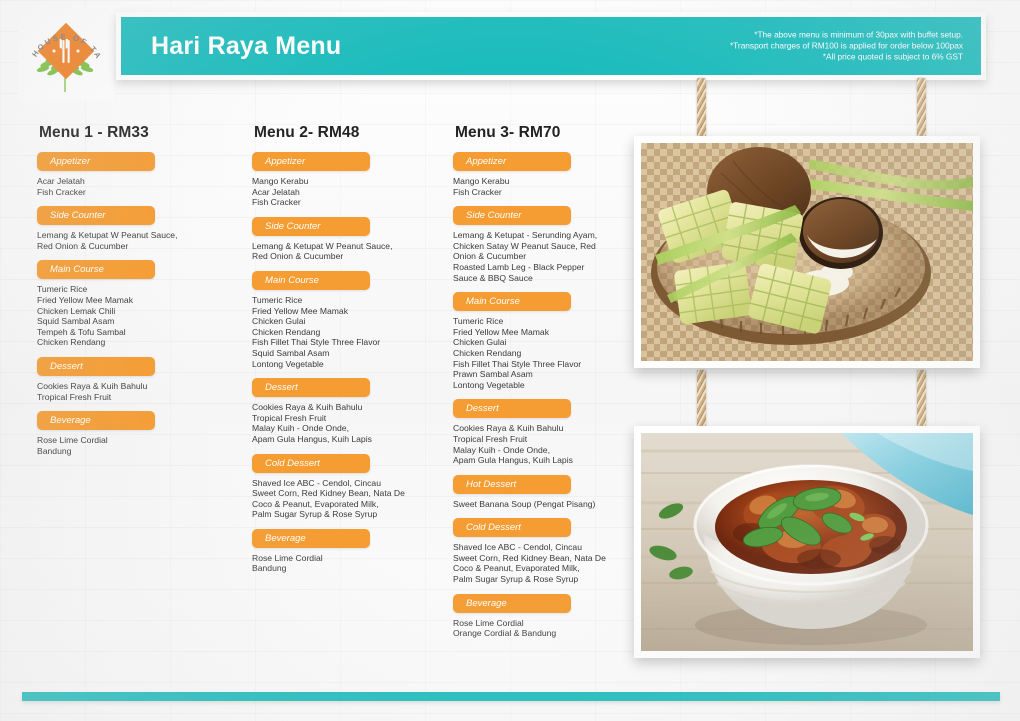  What do you see at coordinates (921, 399) in the screenshot?
I see `hanging-rope-bottom-right` at bounding box center [921, 399].